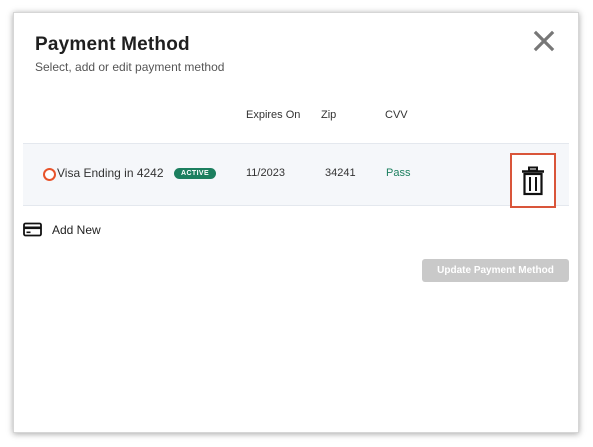 The width and height of the screenshot is (593, 447). I want to click on header-expires-on: Expires On, so click(273, 115).